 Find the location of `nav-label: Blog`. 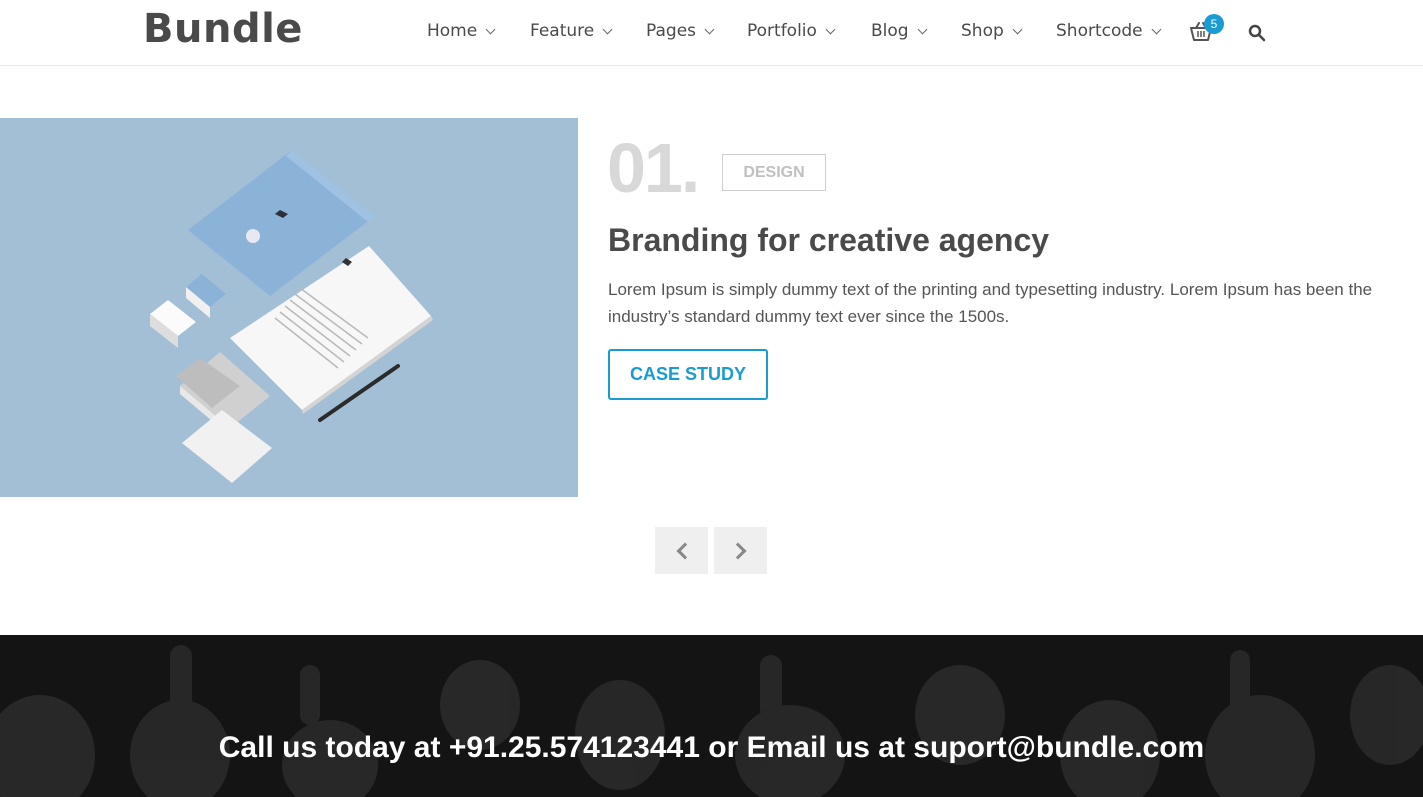

nav-label: Blog is located at coordinates (890, 31).